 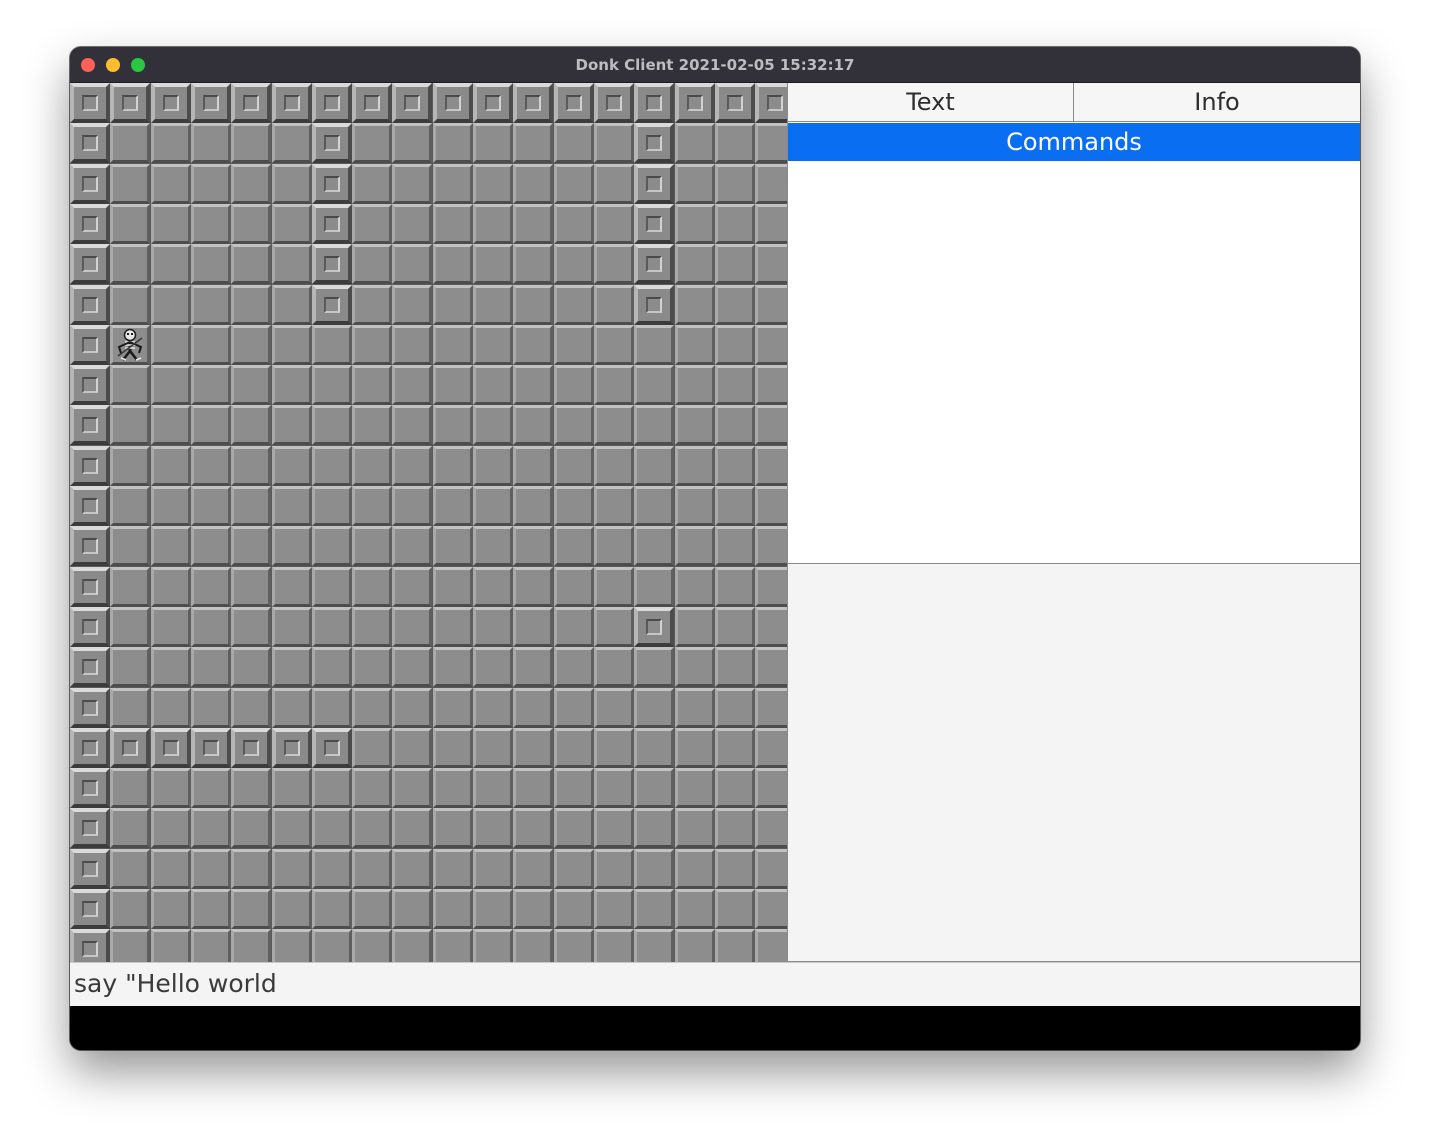 I want to click on output-panel, so click(x=1074, y=762).